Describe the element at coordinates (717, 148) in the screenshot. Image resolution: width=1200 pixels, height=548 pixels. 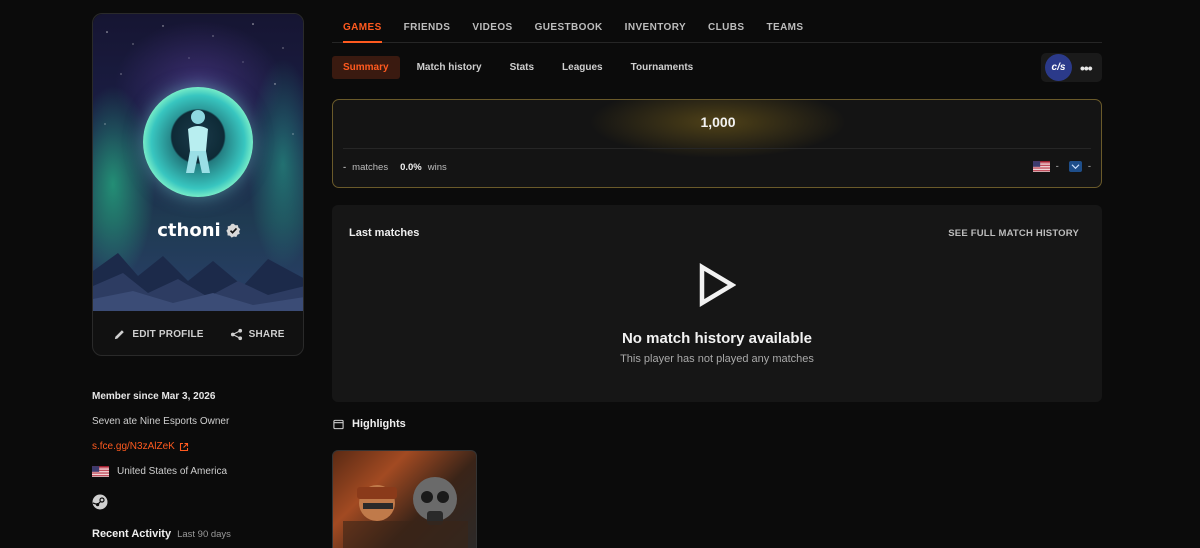
I see `elo-divider` at that location.